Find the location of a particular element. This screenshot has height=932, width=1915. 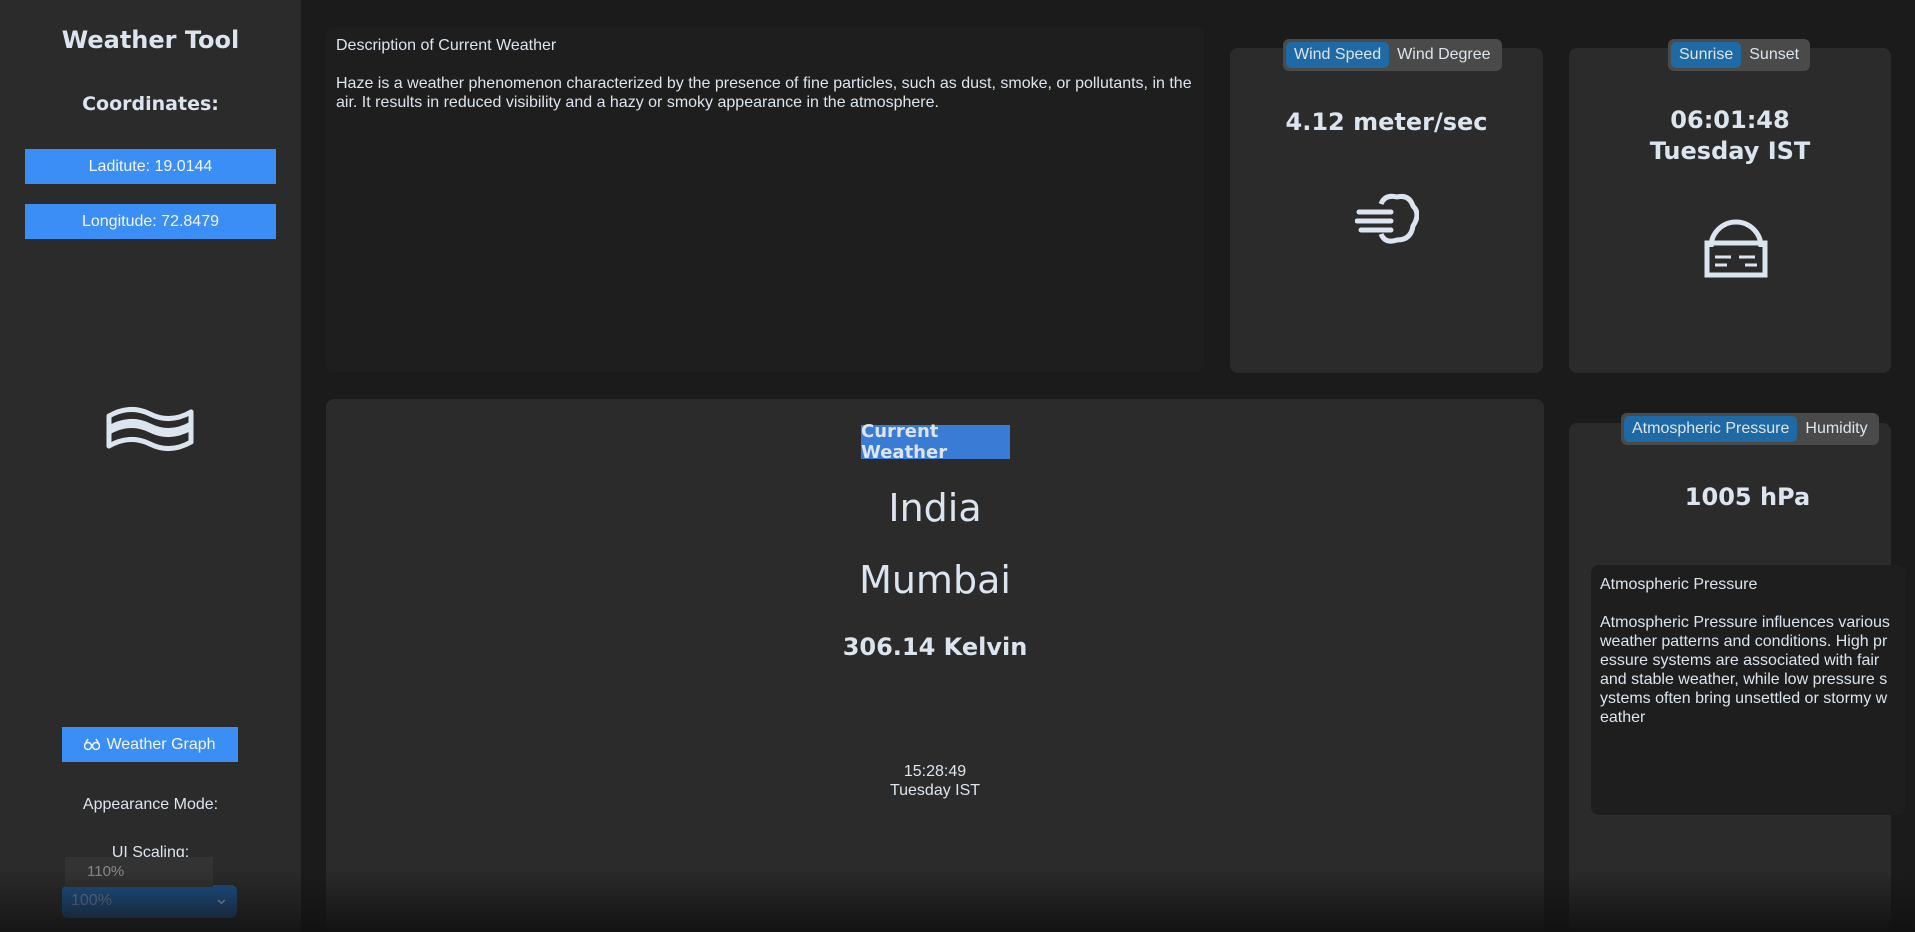

city-name: Mumbai is located at coordinates (935, 580).